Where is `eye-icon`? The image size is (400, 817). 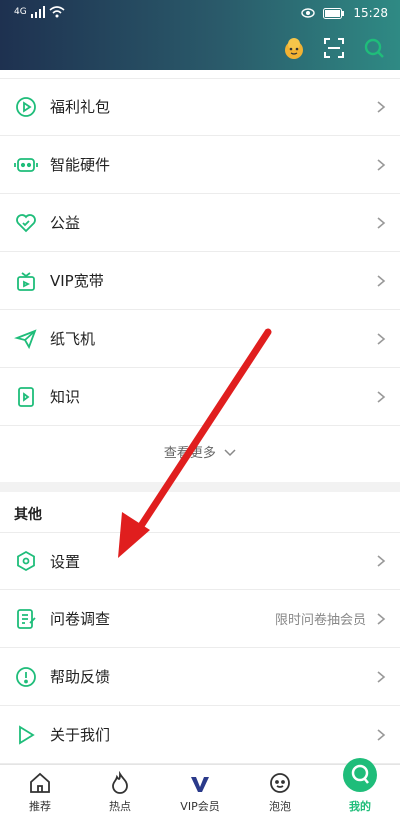
eye-icon is located at coordinates (308, 13).